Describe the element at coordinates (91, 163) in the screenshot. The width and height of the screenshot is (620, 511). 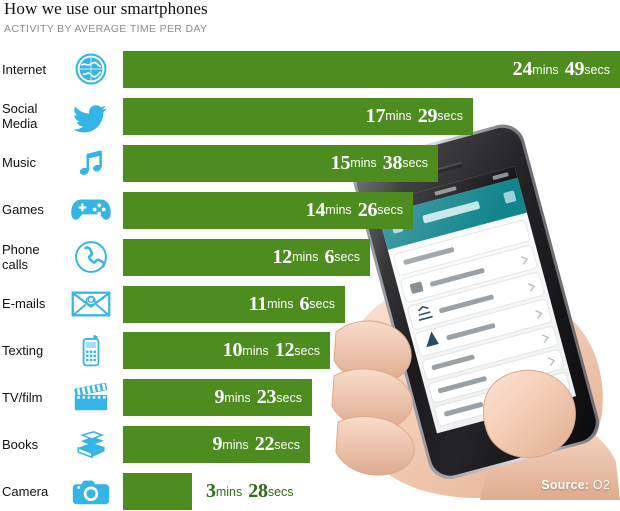
I see `music-note-icon` at that location.